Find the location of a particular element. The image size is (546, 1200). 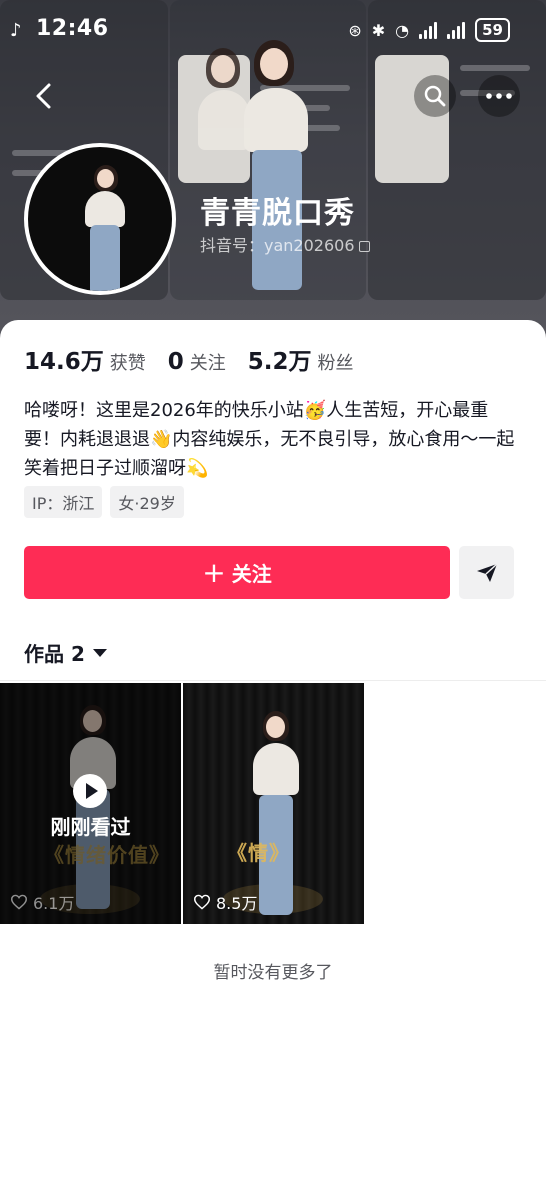

followers-label: 粉丝 is located at coordinates (335, 363).